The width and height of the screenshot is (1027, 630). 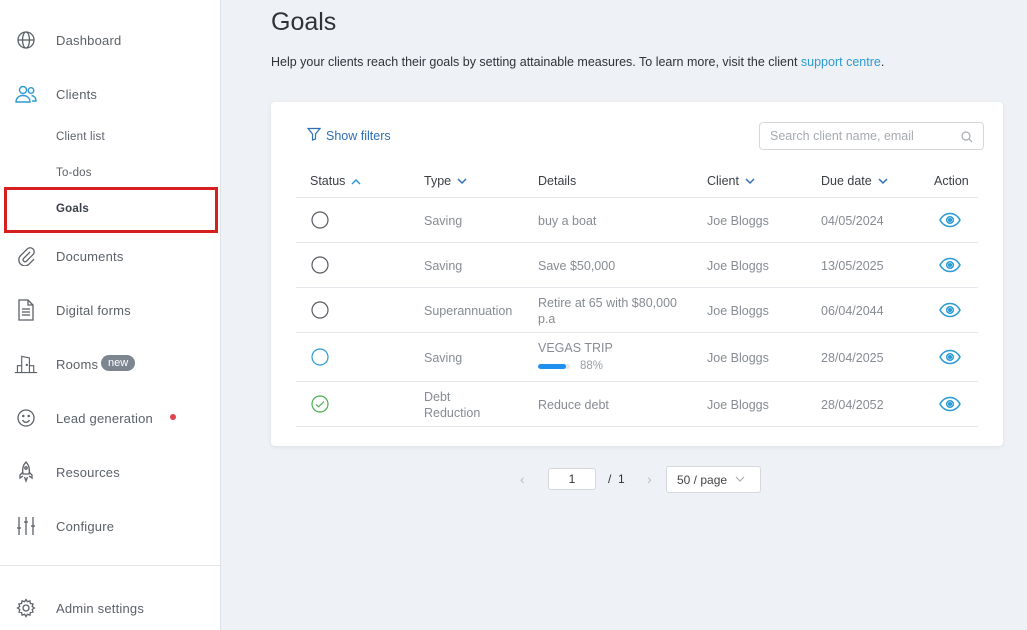 I want to click on nav-configure: Configure, so click(x=110, y=526).